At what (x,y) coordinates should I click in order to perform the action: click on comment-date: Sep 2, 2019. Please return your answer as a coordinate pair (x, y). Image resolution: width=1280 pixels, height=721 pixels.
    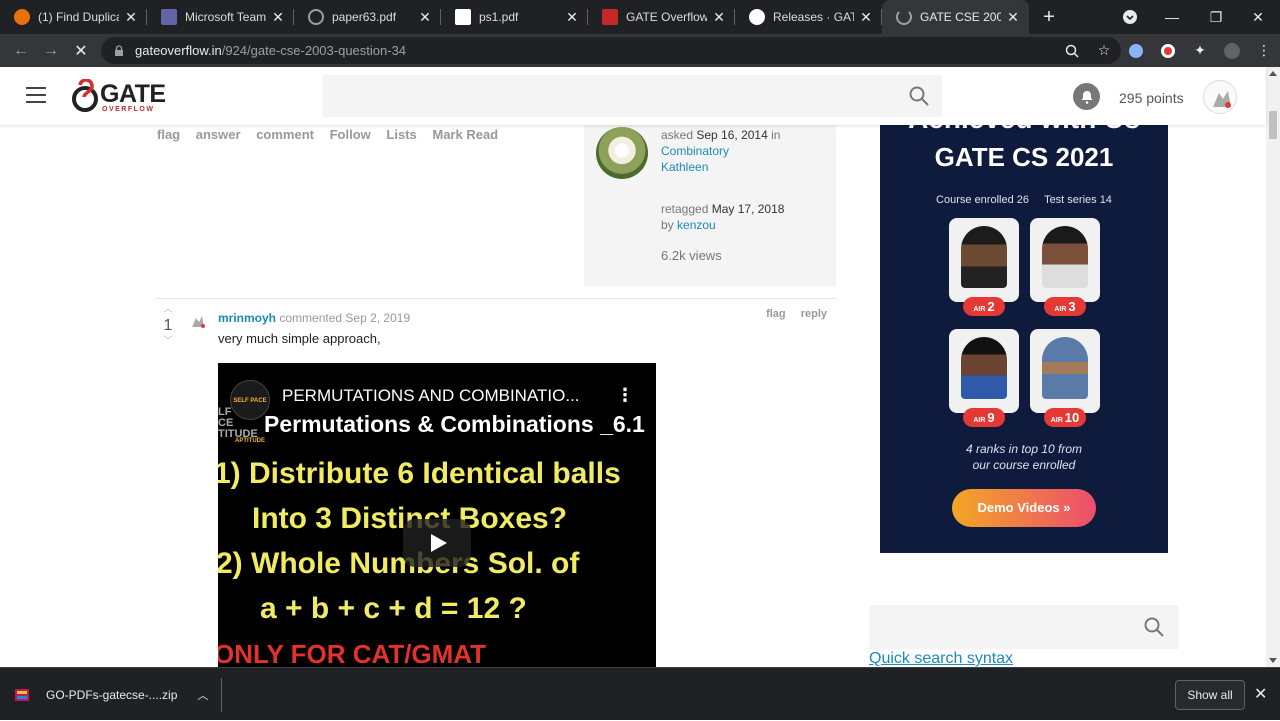
    Looking at the image, I should click on (378, 318).